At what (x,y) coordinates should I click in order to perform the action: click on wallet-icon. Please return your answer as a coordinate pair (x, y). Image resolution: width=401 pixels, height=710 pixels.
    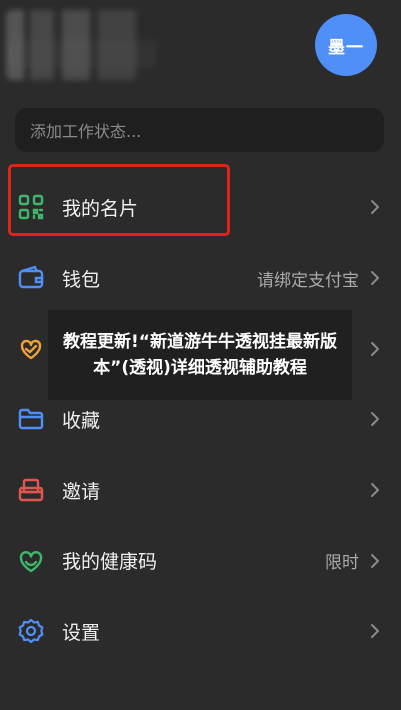
    Looking at the image, I should click on (31, 278).